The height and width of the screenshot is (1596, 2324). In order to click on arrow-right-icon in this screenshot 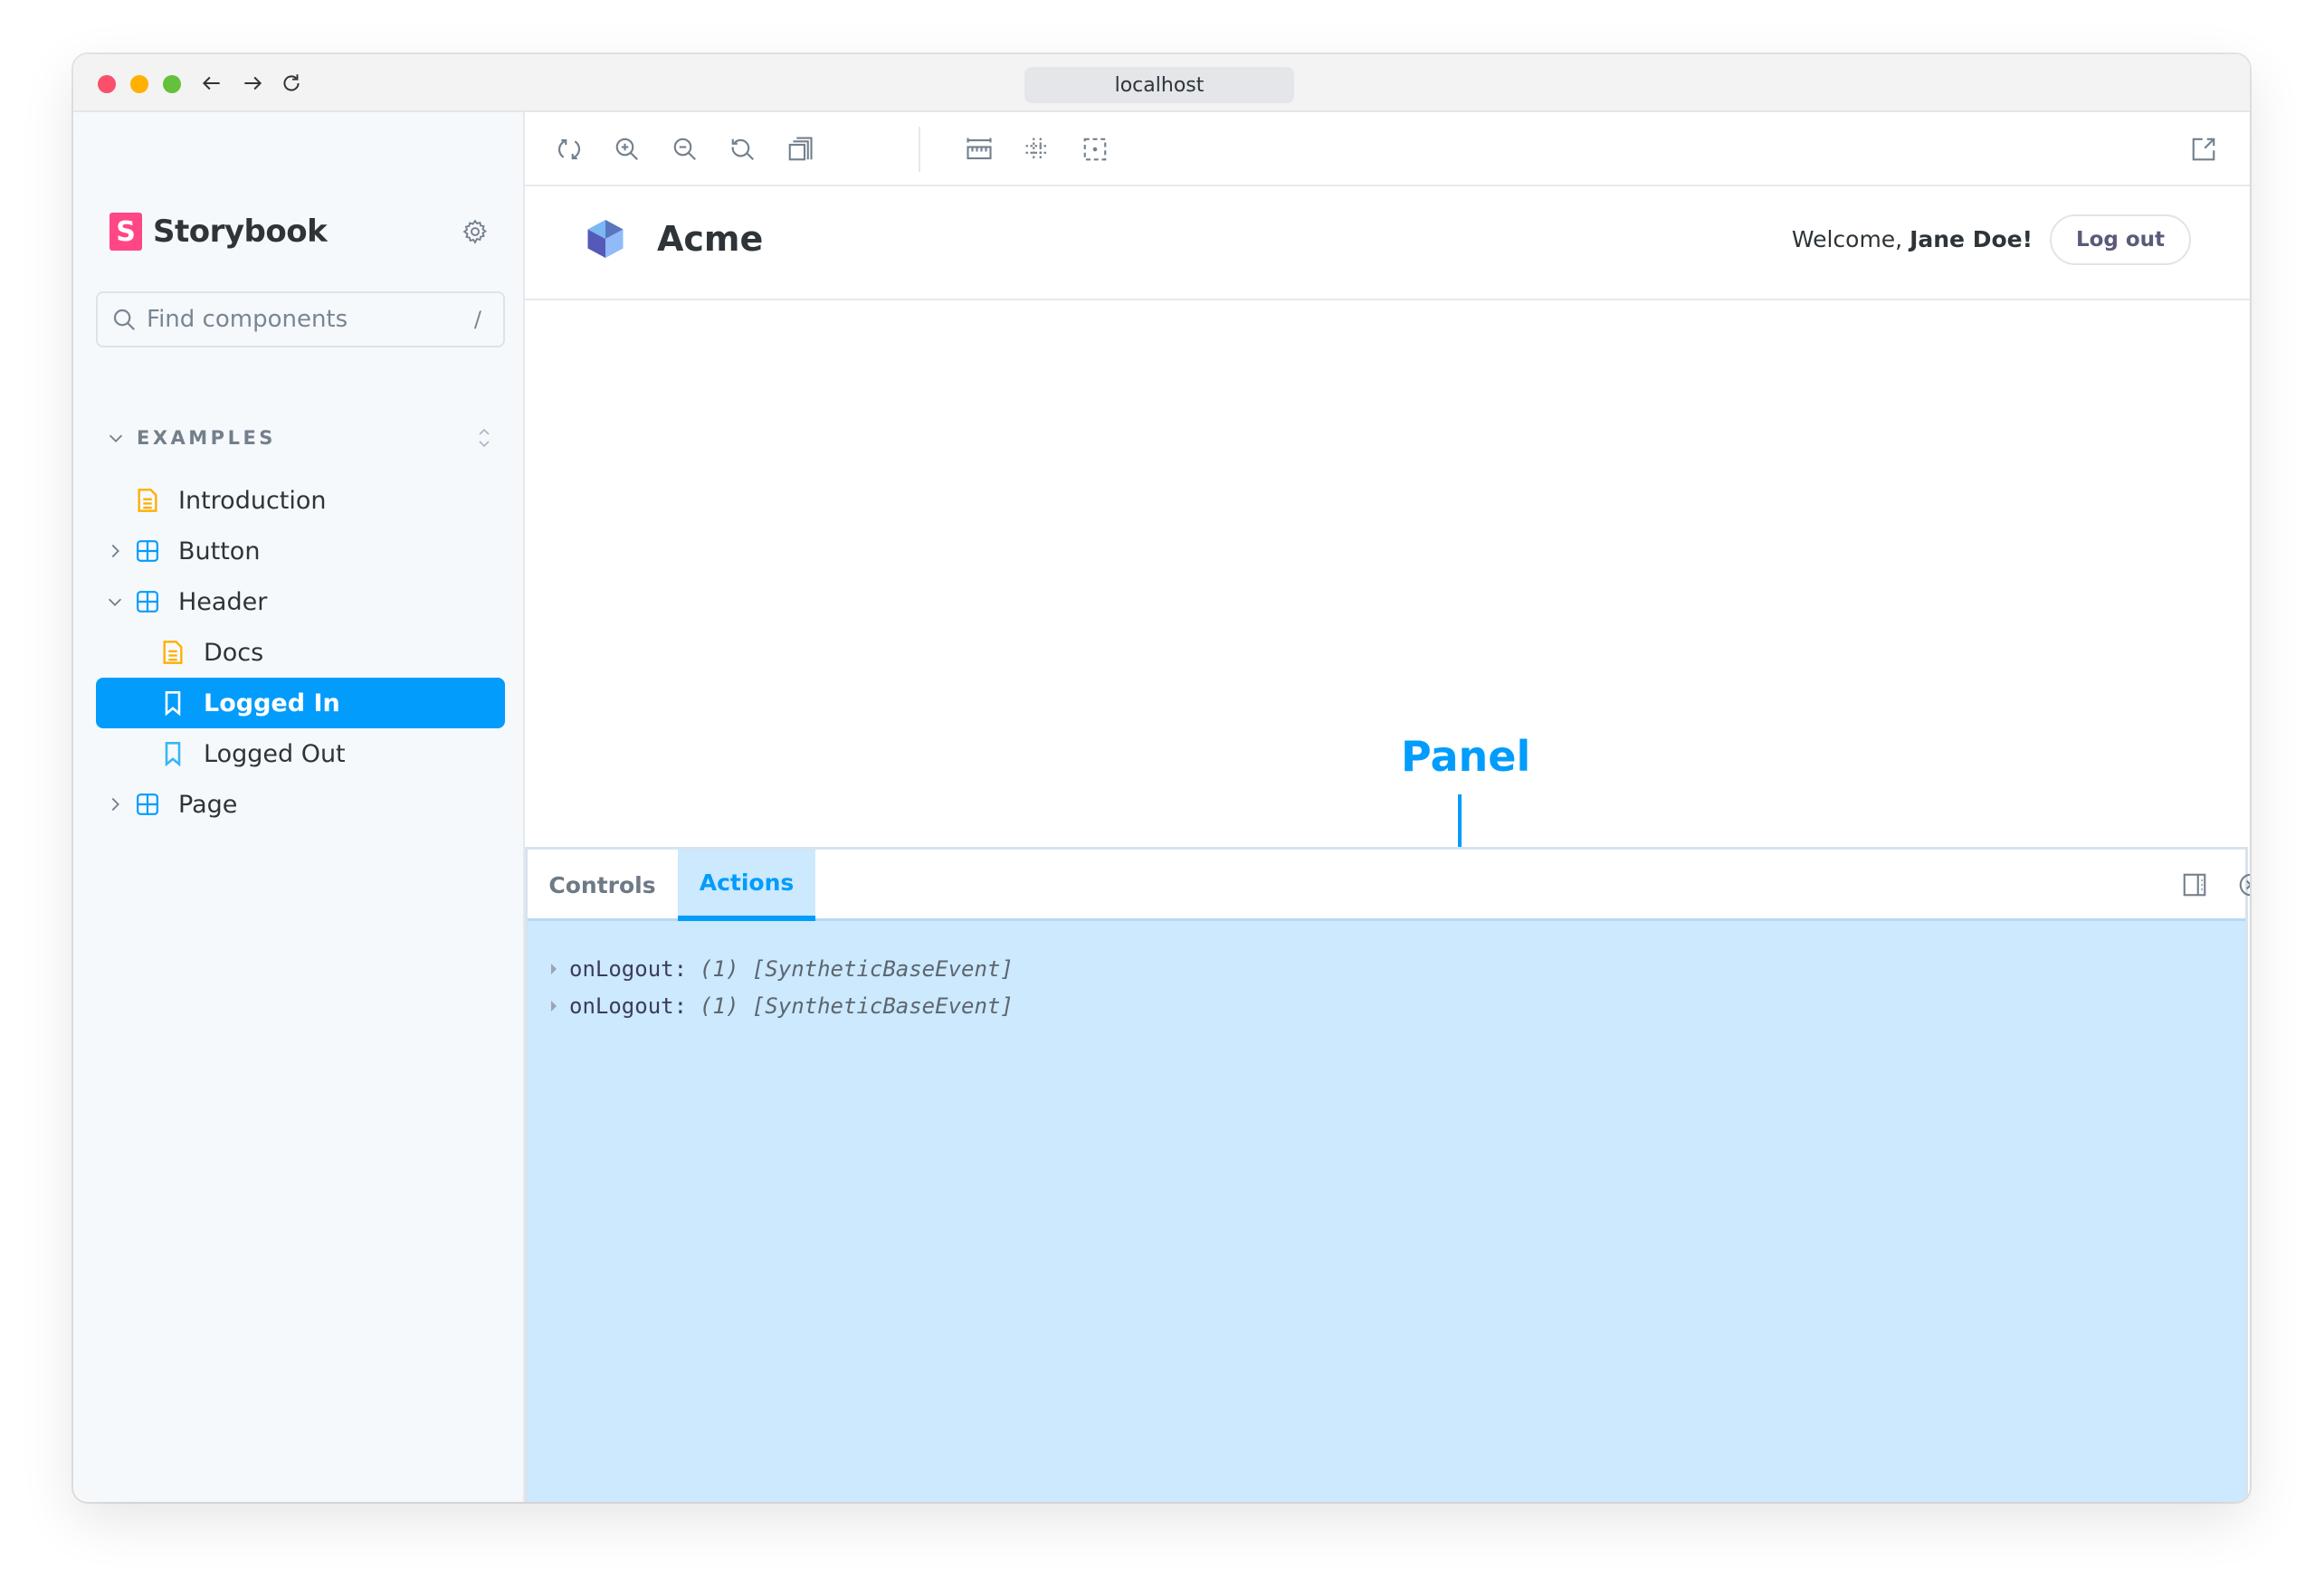, I will do `click(253, 83)`.